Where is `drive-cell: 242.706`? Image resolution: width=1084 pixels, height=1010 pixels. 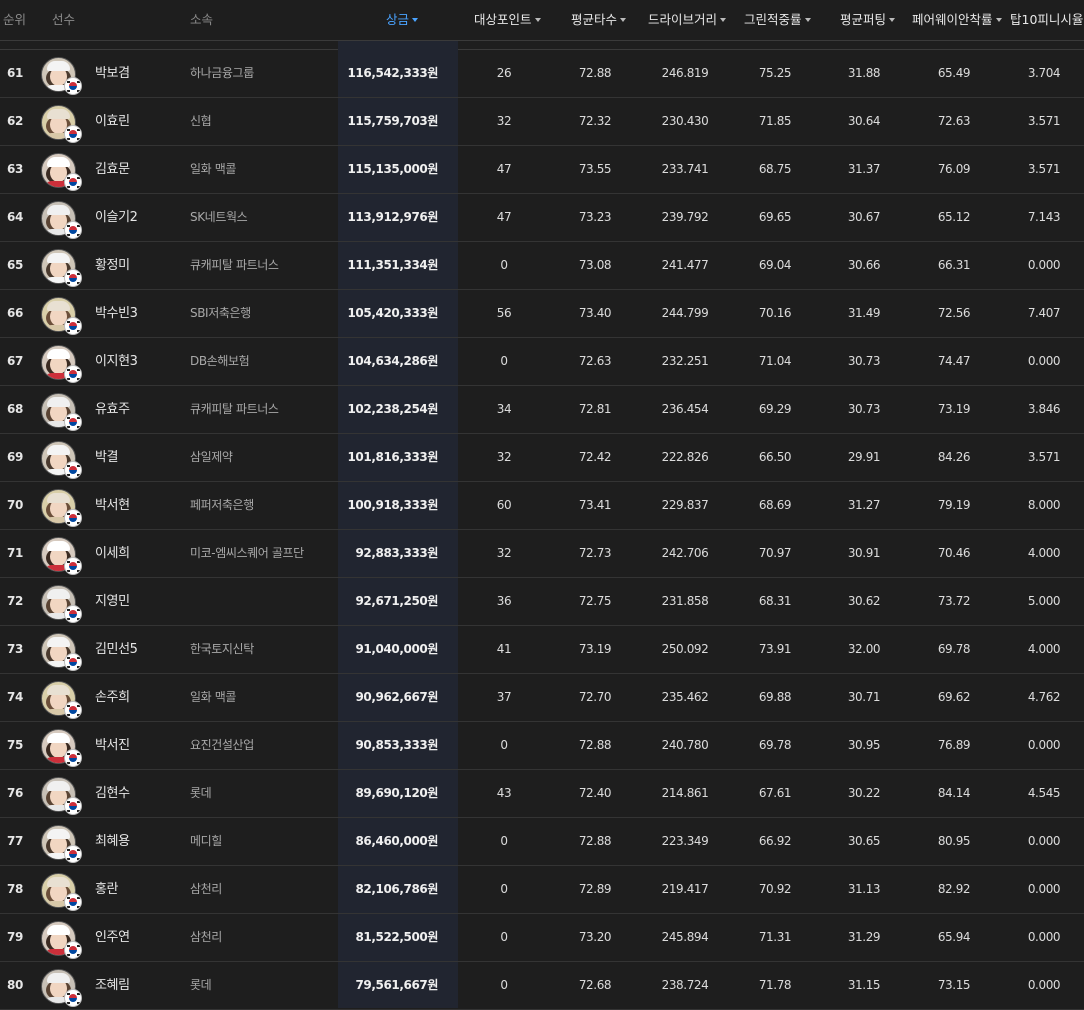
drive-cell: 242.706 is located at coordinates (685, 553).